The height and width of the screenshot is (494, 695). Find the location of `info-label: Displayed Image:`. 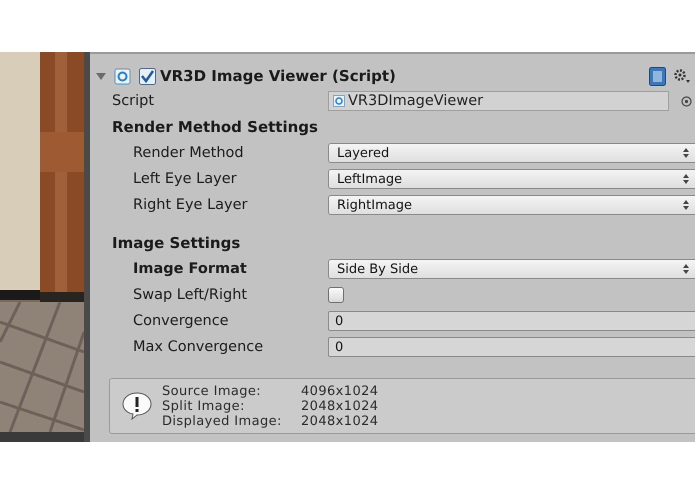

info-label: Displayed Image: is located at coordinates (222, 421).